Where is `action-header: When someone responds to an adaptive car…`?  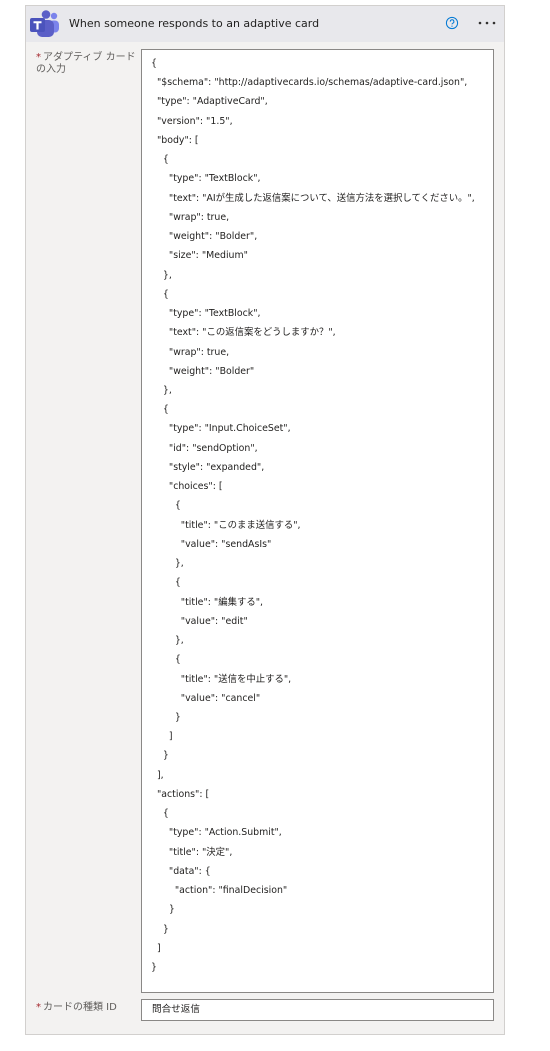
action-header: When someone responds to an adaptive car… is located at coordinates (265, 24).